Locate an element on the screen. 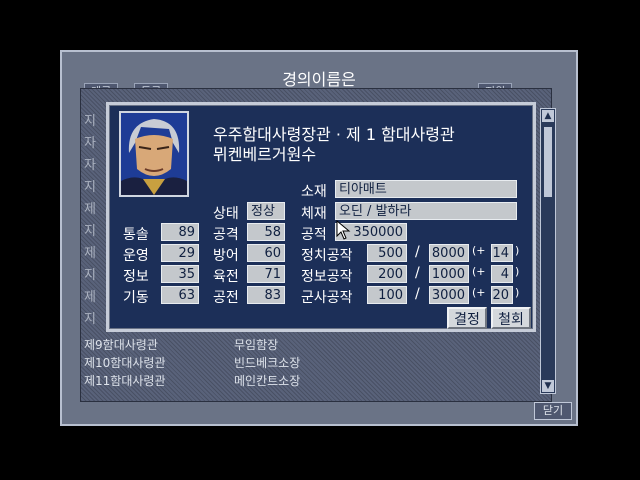 The width and height of the screenshot is (640, 480). scroll-up-icon: ▲ is located at coordinates (548, 116).